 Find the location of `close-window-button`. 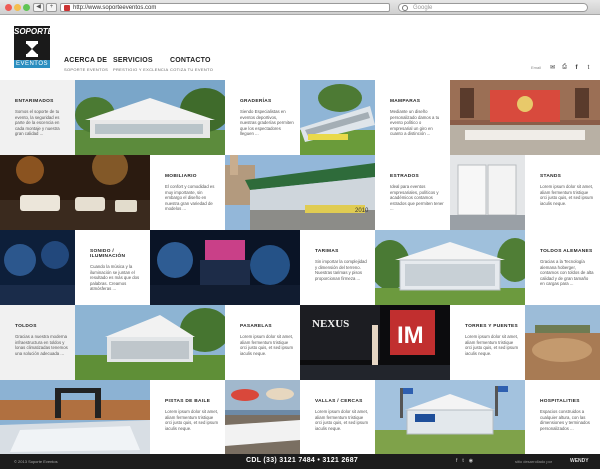

close-window-button is located at coordinates (8, 7).